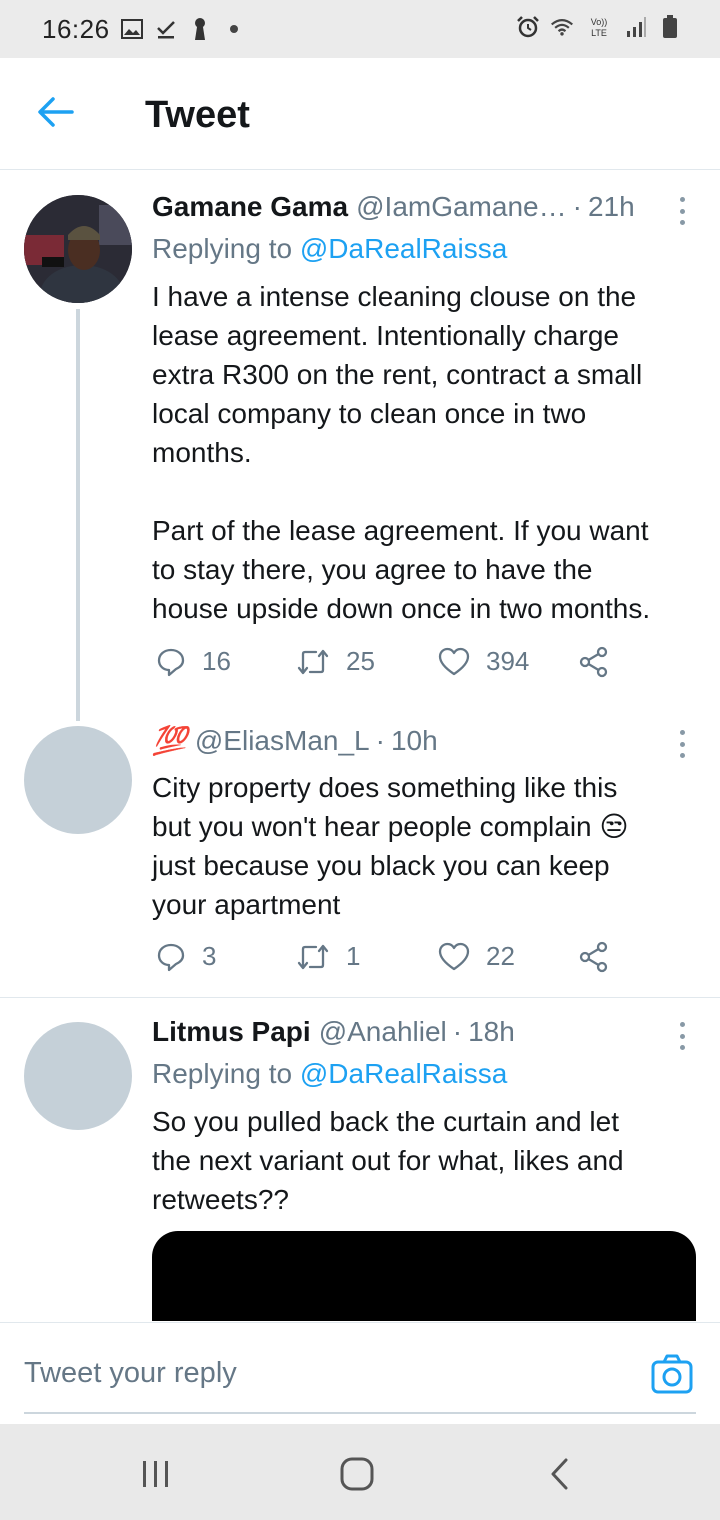  Describe the element at coordinates (186, 956) in the screenshot. I see `reply-button: 3` at that location.